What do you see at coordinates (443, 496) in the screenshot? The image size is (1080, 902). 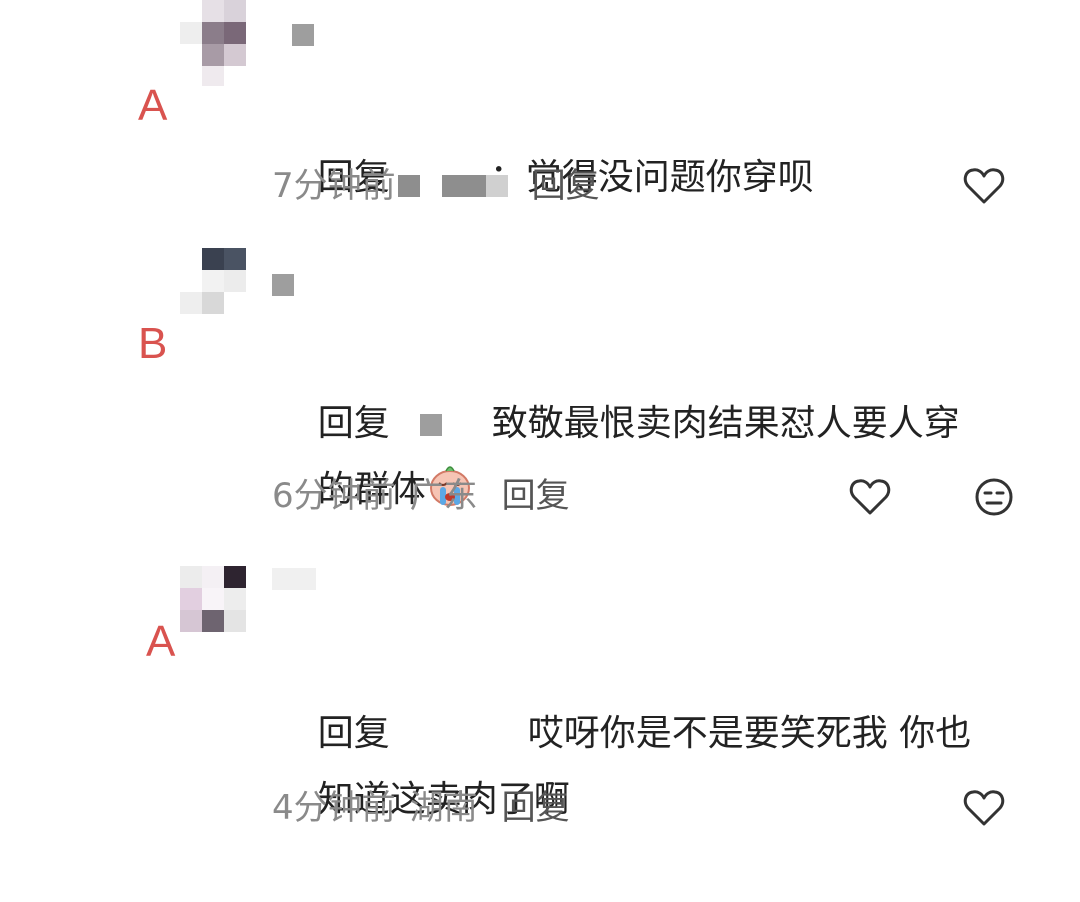 I see `location: 广东` at bounding box center [443, 496].